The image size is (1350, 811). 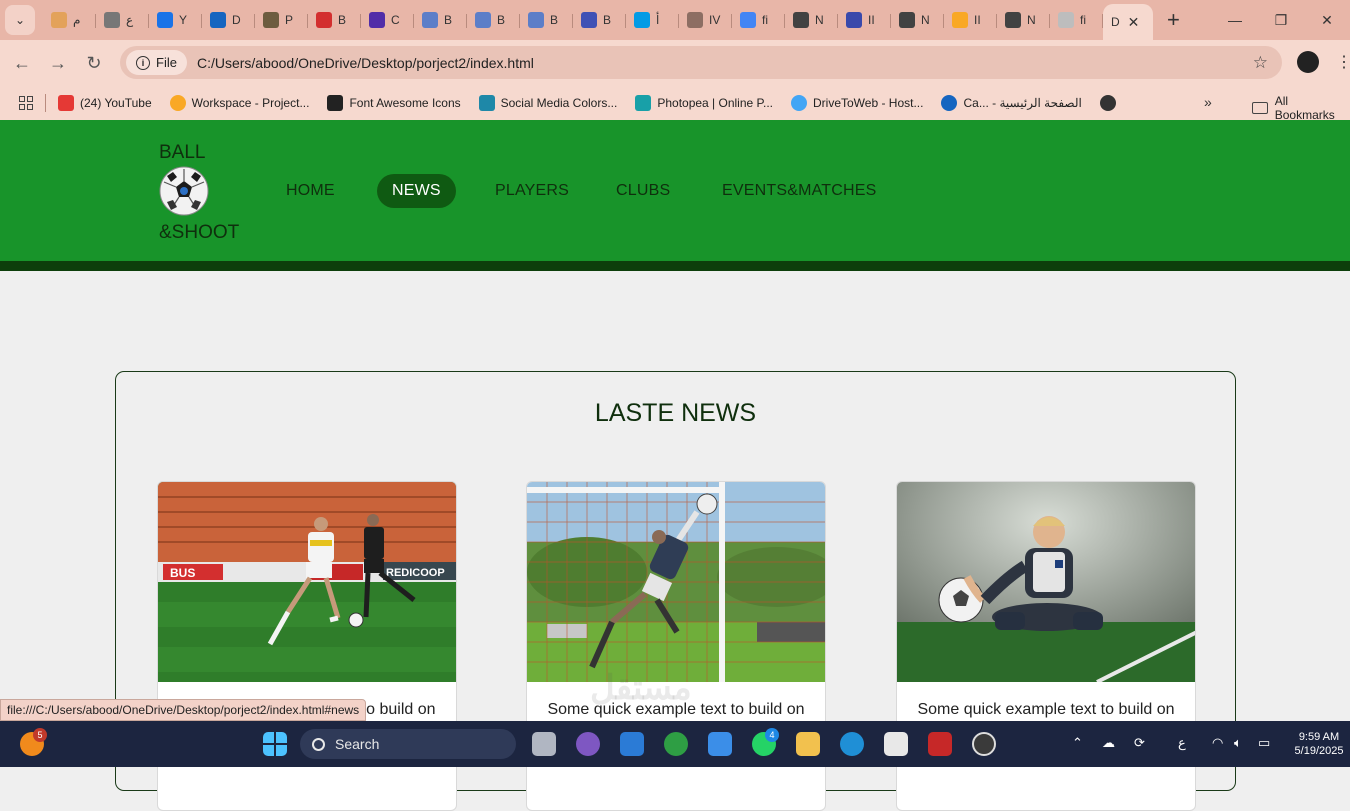 I want to click on close-tab-icon: ✕, so click(x=1134, y=22).